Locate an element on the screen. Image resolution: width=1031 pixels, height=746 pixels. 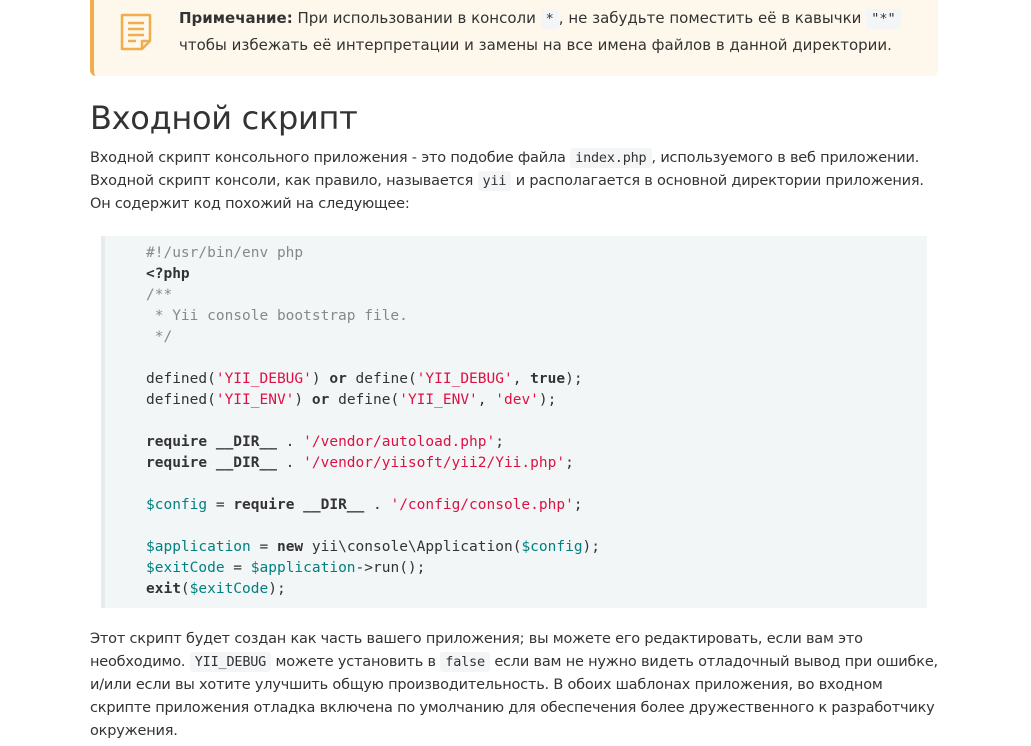
code-comment-body: * Yii console bootstrap file. is located at coordinates (277, 316).